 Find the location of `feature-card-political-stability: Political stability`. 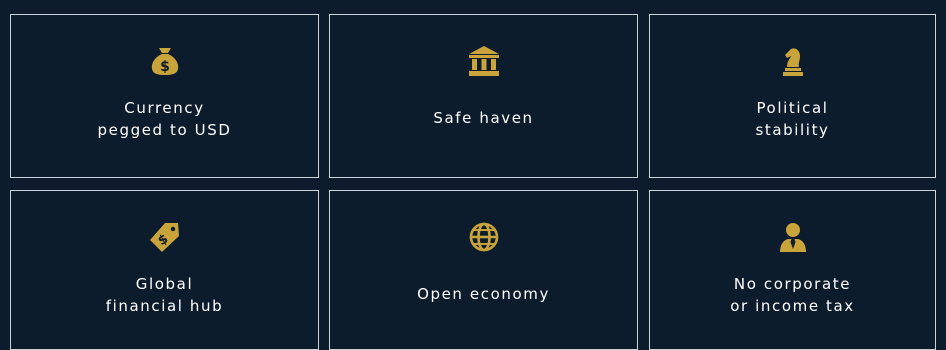

feature-card-political-stability: Political stability is located at coordinates (792, 96).